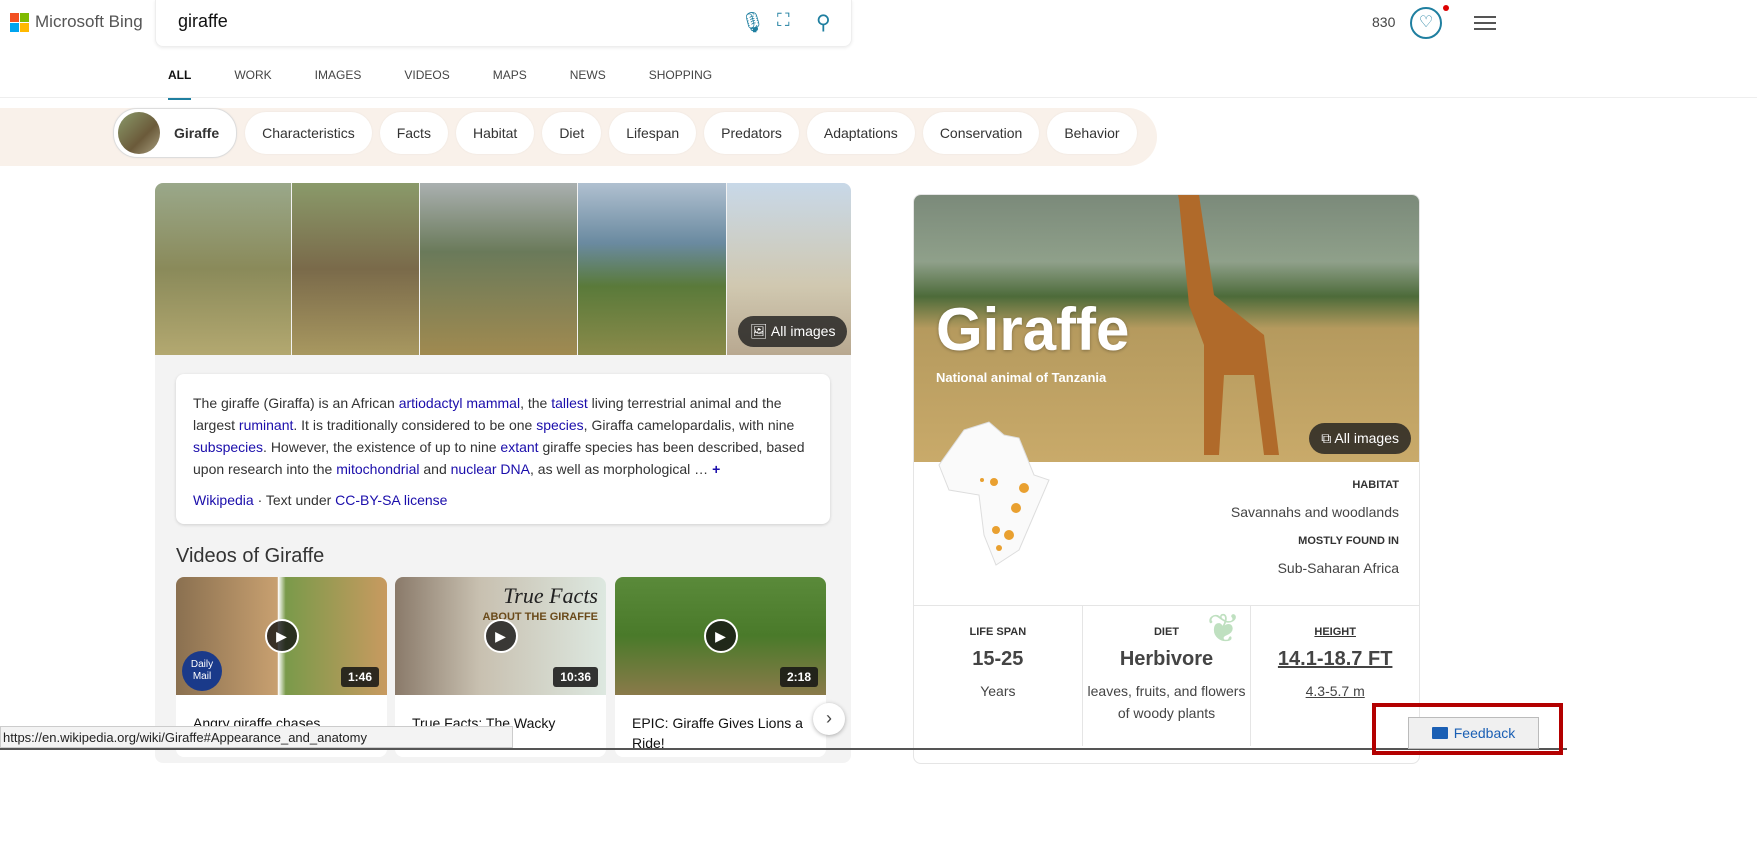 The height and width of the screenshot is (853, 1757). I want to click on pill-predators: Predators, so click(751, 133).